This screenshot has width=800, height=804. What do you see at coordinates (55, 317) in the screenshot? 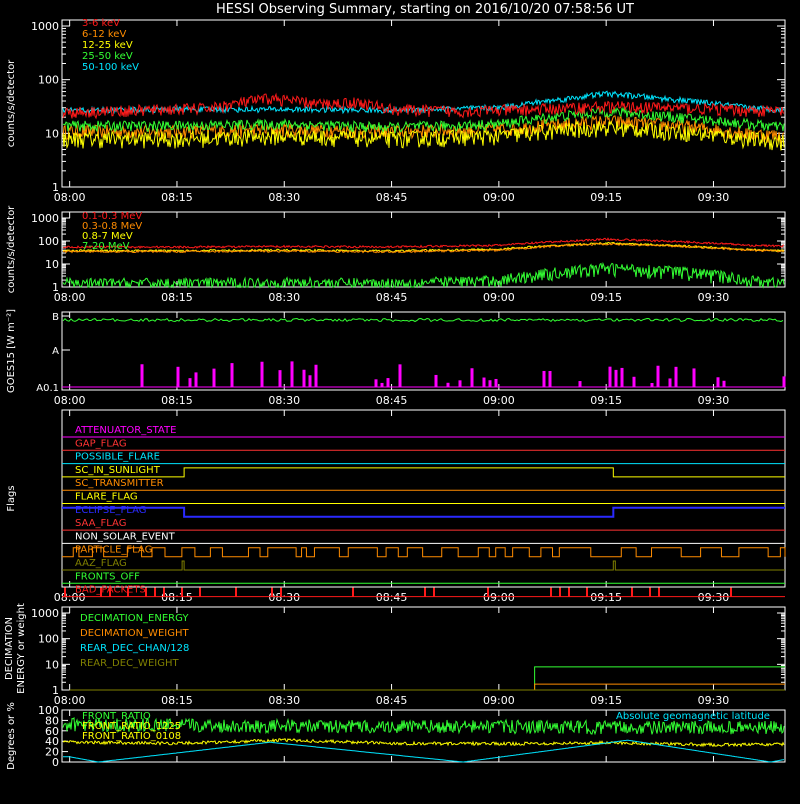
I see `panel3-ytick-label: B` at bounding box center [55, 317].